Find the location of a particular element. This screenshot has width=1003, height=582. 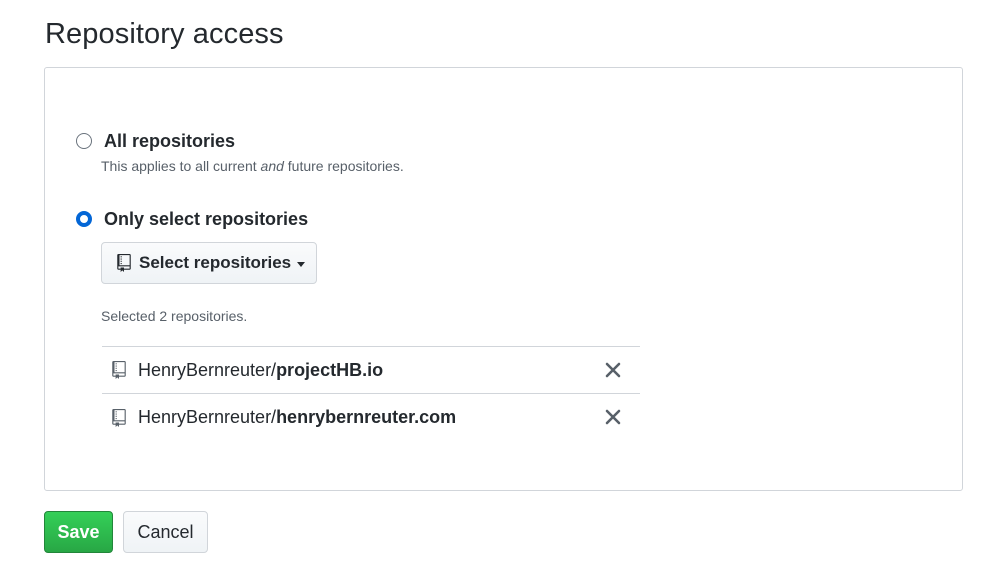

repository-short-name: projectHB.io is located at coordinates (330, 369).